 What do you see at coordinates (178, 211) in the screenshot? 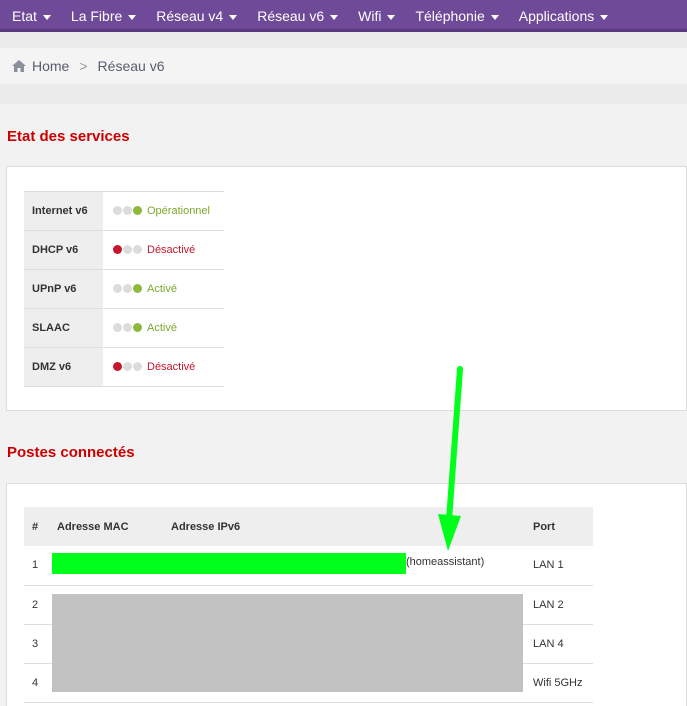
I see `status-text: Opérationnel` at bounding box center [178, 211].